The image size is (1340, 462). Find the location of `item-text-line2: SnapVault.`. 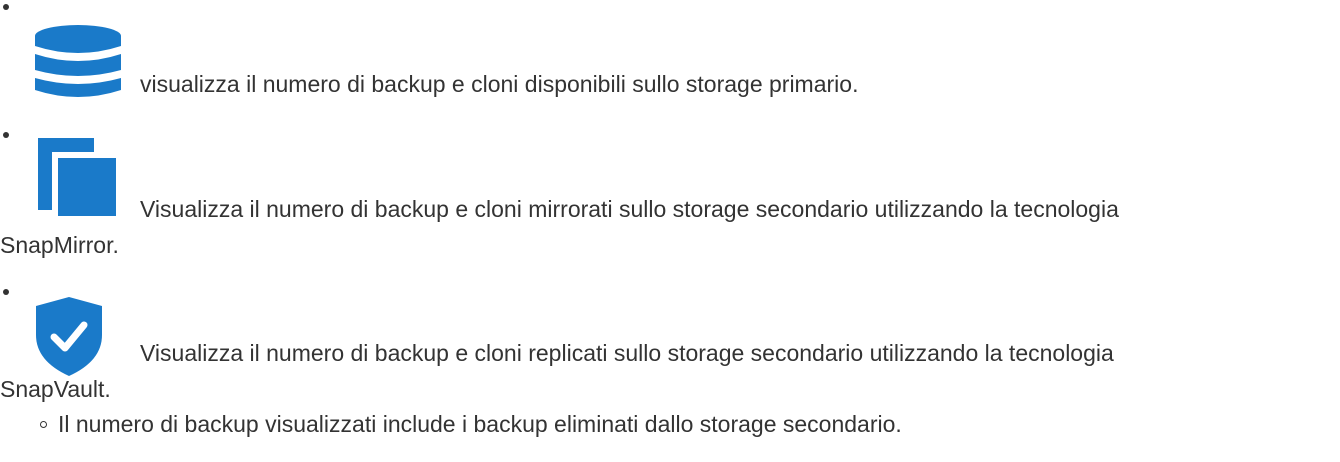

item-text-line2: SnapVault. is located at coordinates (55, 389).